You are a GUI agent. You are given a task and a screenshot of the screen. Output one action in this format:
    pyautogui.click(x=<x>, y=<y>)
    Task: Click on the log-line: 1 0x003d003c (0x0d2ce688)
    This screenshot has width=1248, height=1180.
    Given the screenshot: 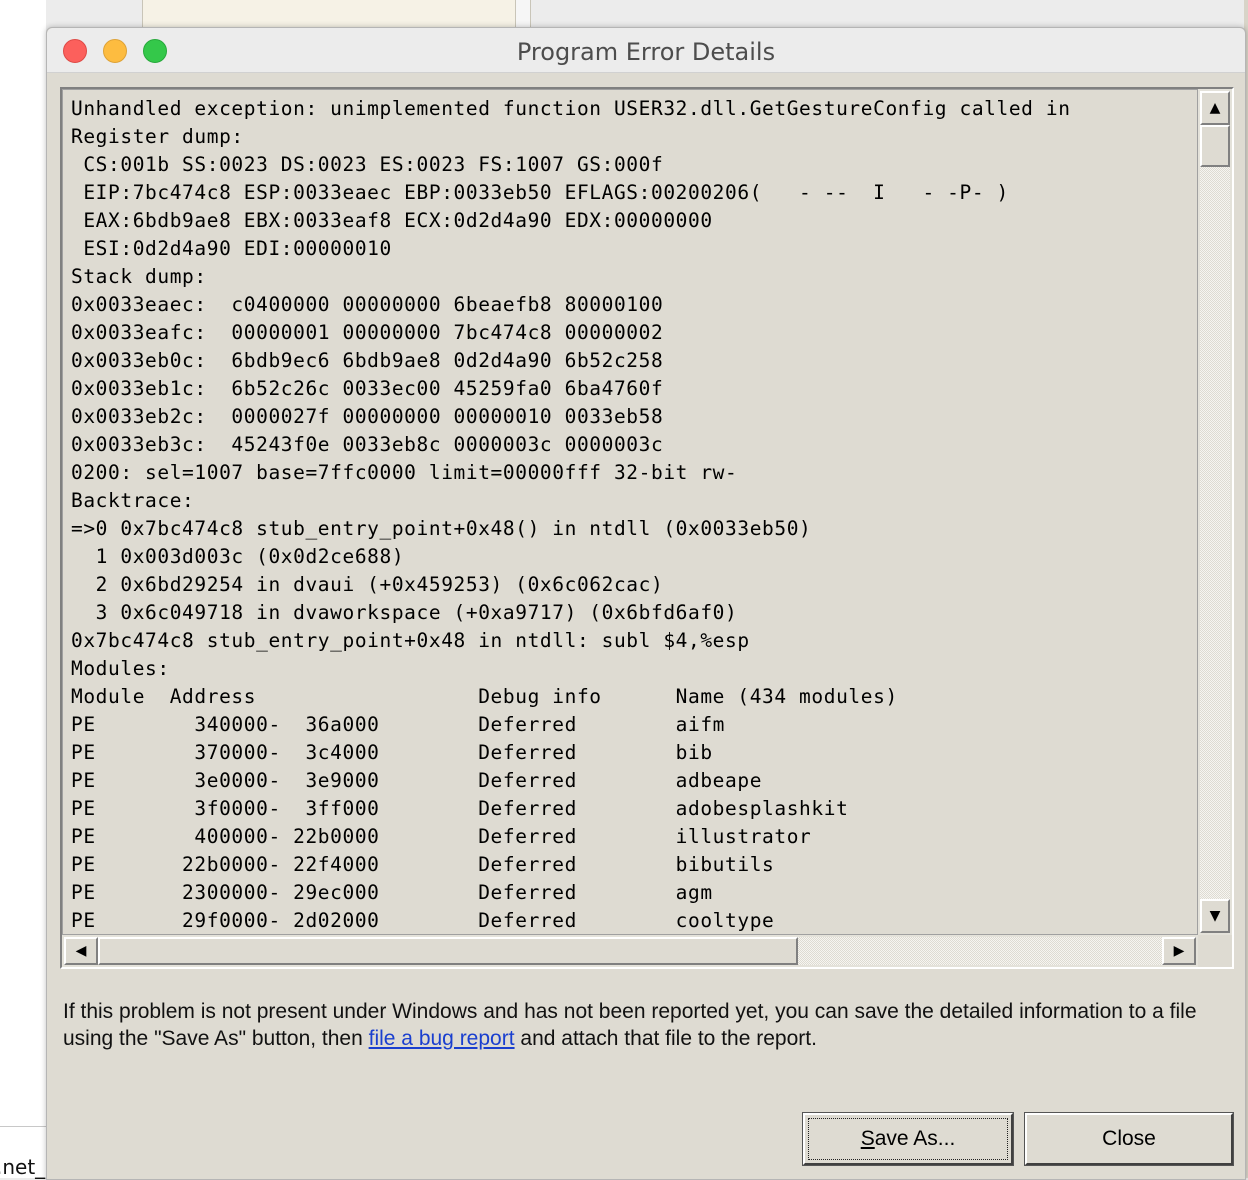 What is the action you would take?
    pyautogui.click(x=634, y=557)
    